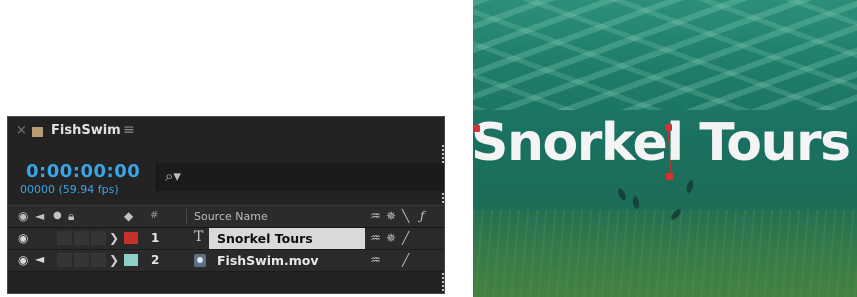 The height and width of the screenshot is (297, 857). What do you see at coordinates (155, 238) in the screenshot?
I see `layer-number: 1` at bounding box center [155, 238].